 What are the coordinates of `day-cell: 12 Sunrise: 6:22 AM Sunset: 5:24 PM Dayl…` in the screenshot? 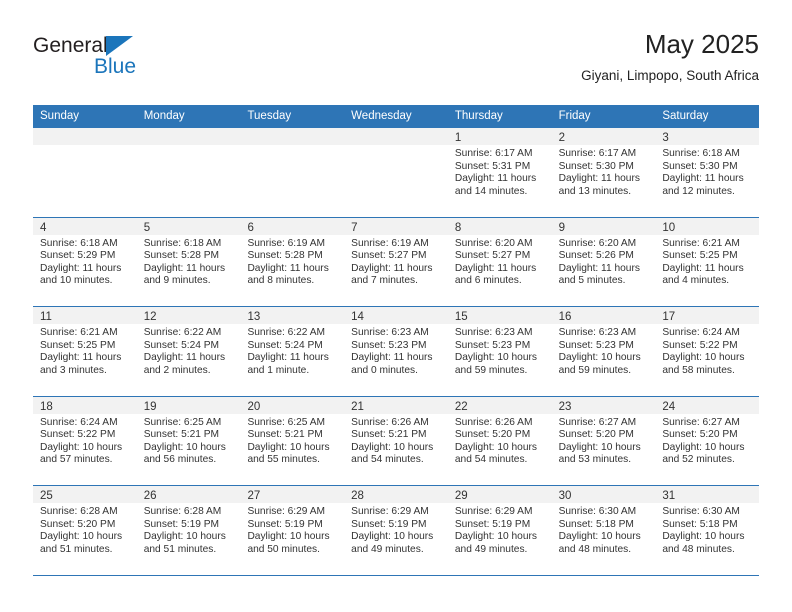 It's located at (188, 351).